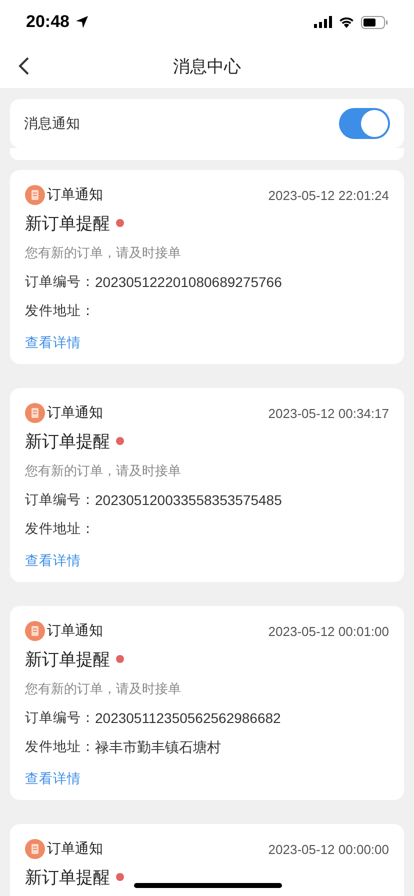  Describe the element at coordinates (328, 849) in the screenshot. I see `message-time: 2023-05-12 00:00:00` at that location.